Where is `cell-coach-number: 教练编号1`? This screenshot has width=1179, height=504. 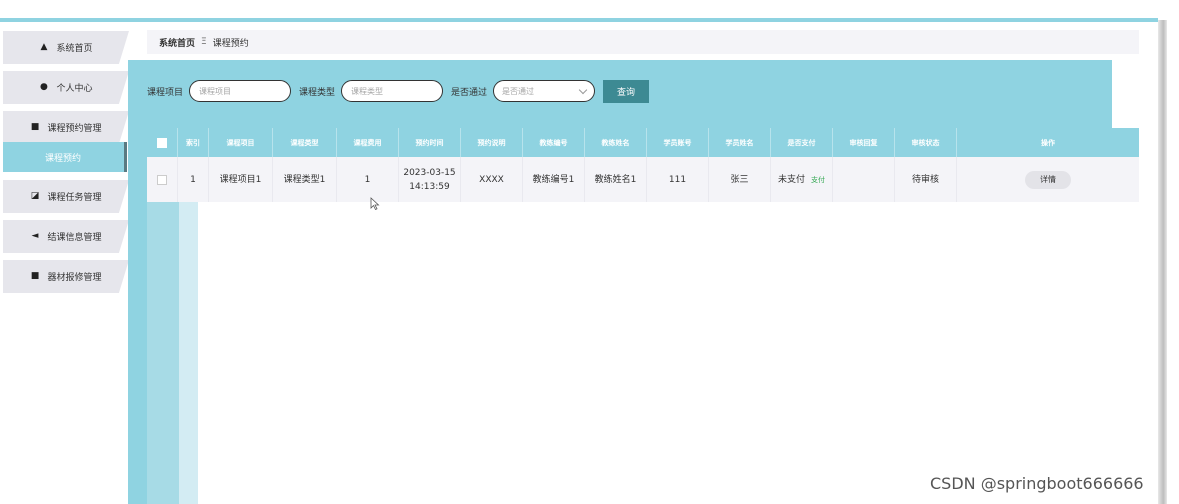 cell-coach-number: 教练编号1 is located at coordinates (554, 179).